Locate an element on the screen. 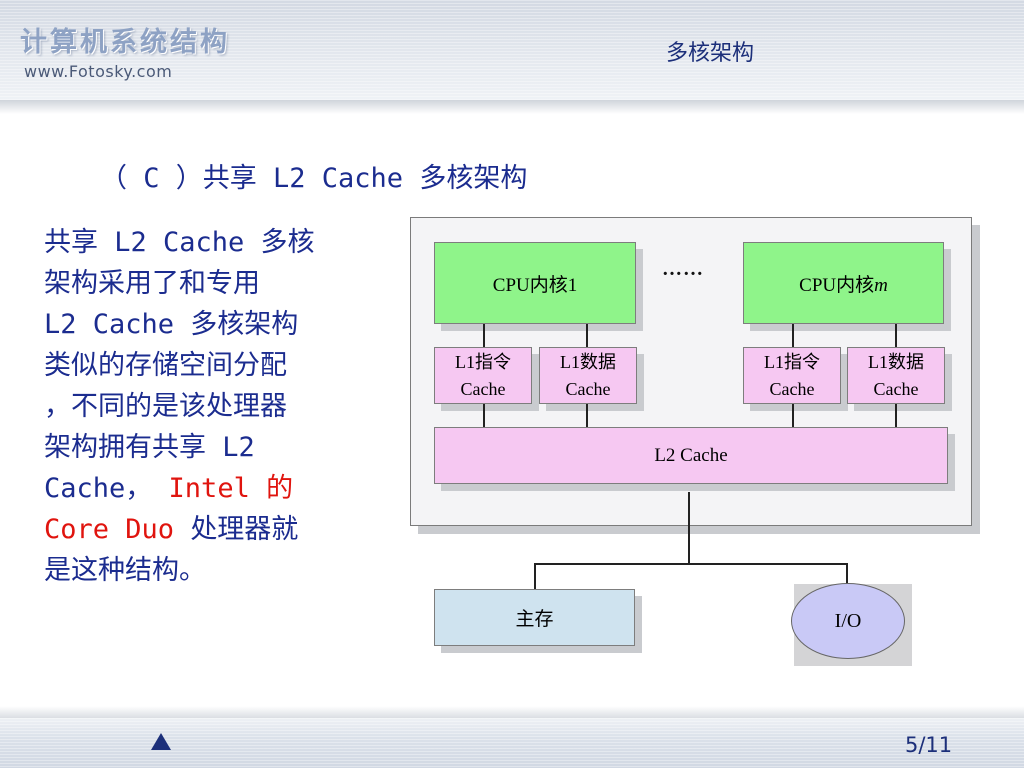  l1-inst-cache-1-line2: Cache is located at coordinates (483, 388).